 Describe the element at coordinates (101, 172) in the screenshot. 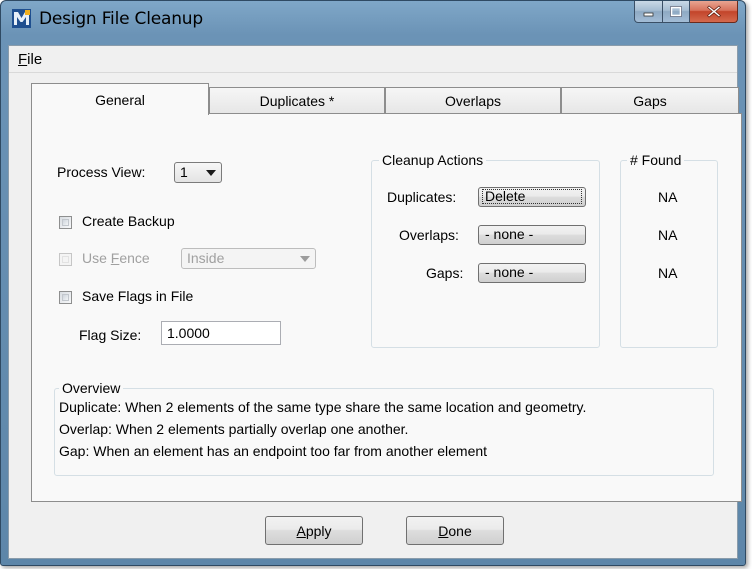

I see `process-view-label: Process View:` at that location.